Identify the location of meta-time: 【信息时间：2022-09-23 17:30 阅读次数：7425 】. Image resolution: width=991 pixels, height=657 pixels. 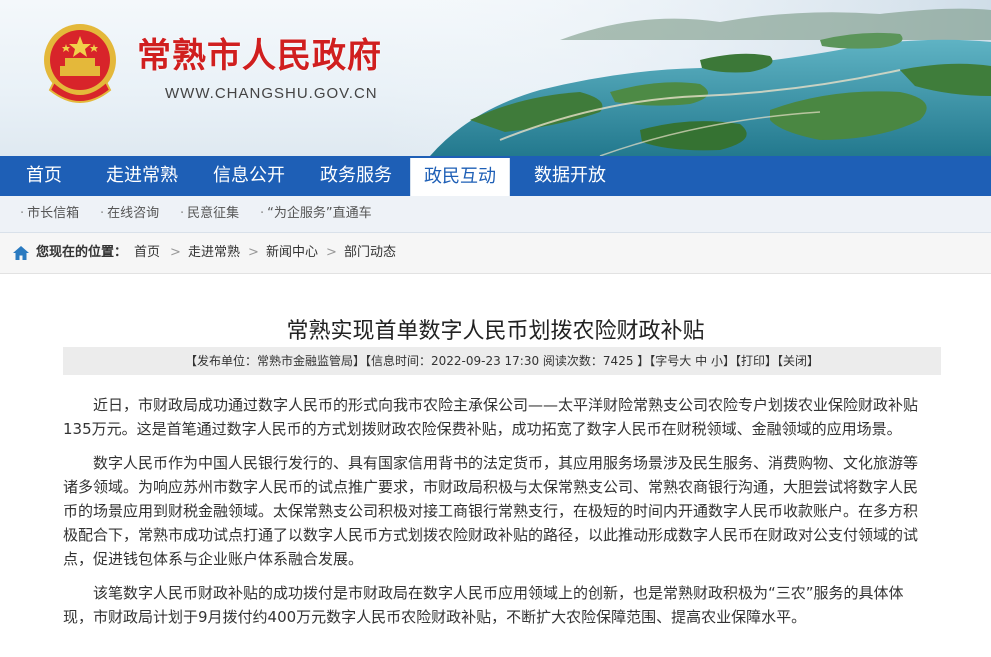
(507, 361).